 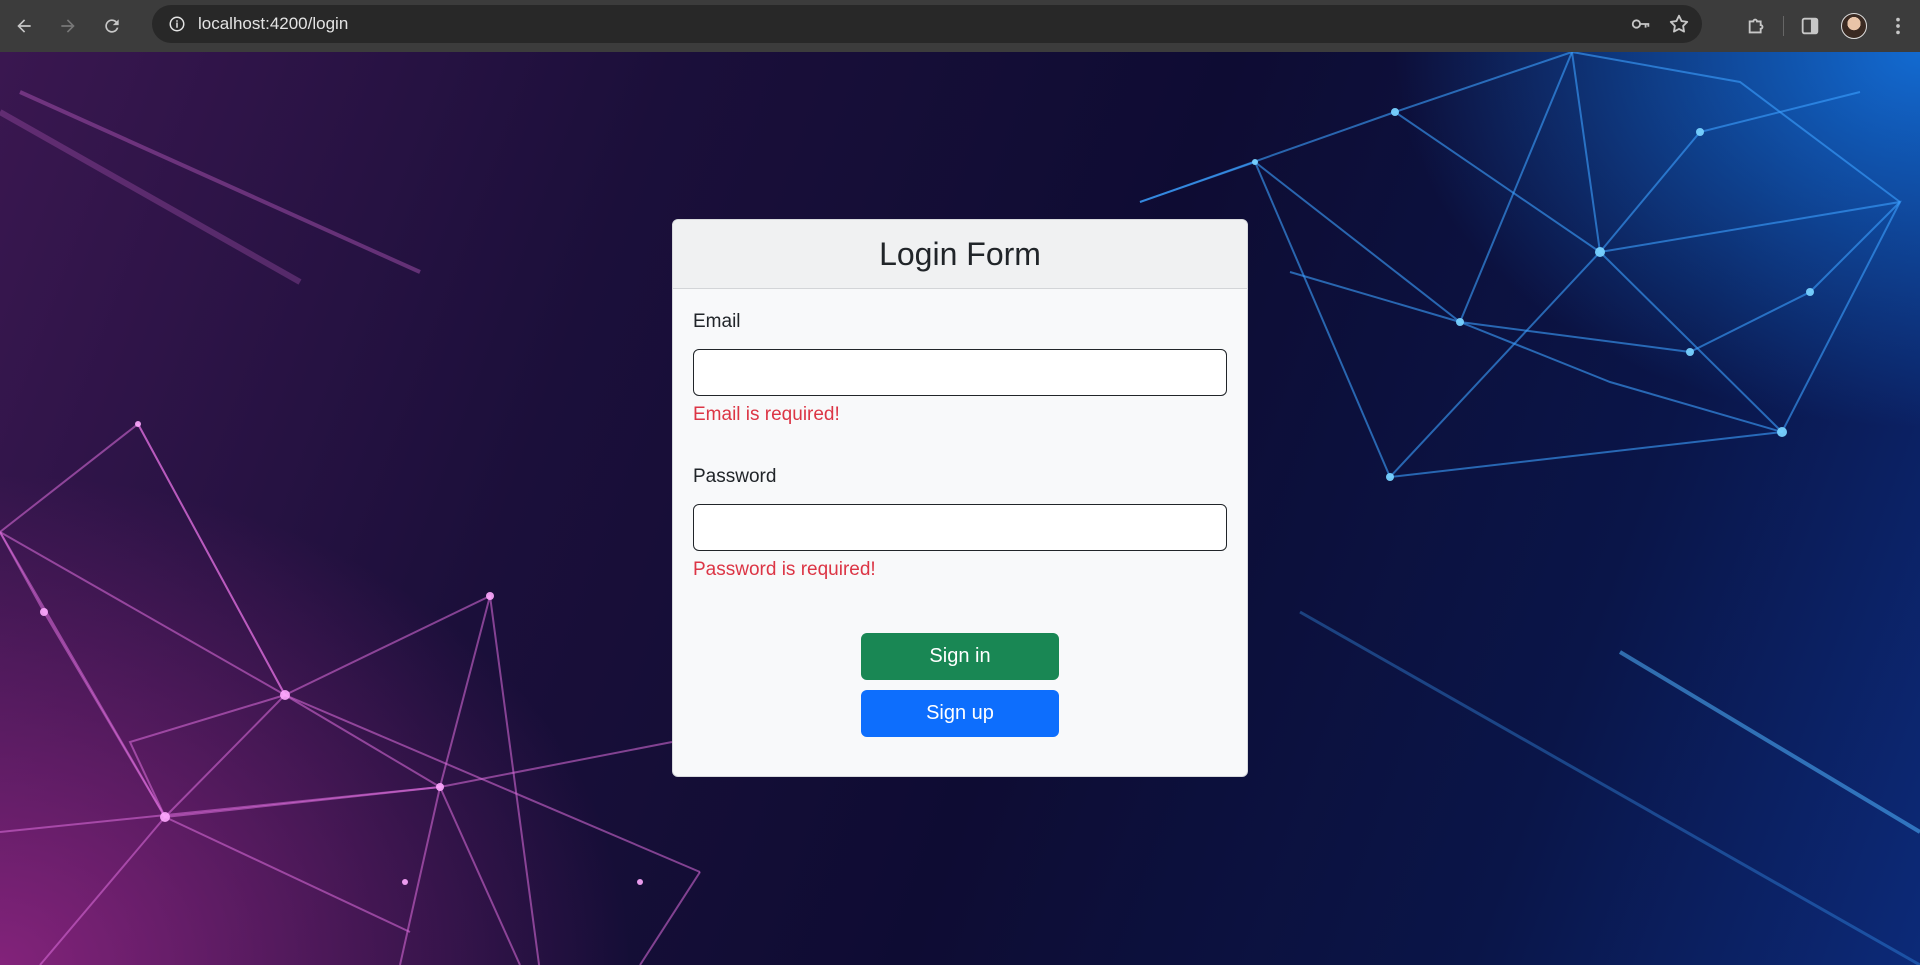 I want to click on forward-button, so click(x=68, y=26).